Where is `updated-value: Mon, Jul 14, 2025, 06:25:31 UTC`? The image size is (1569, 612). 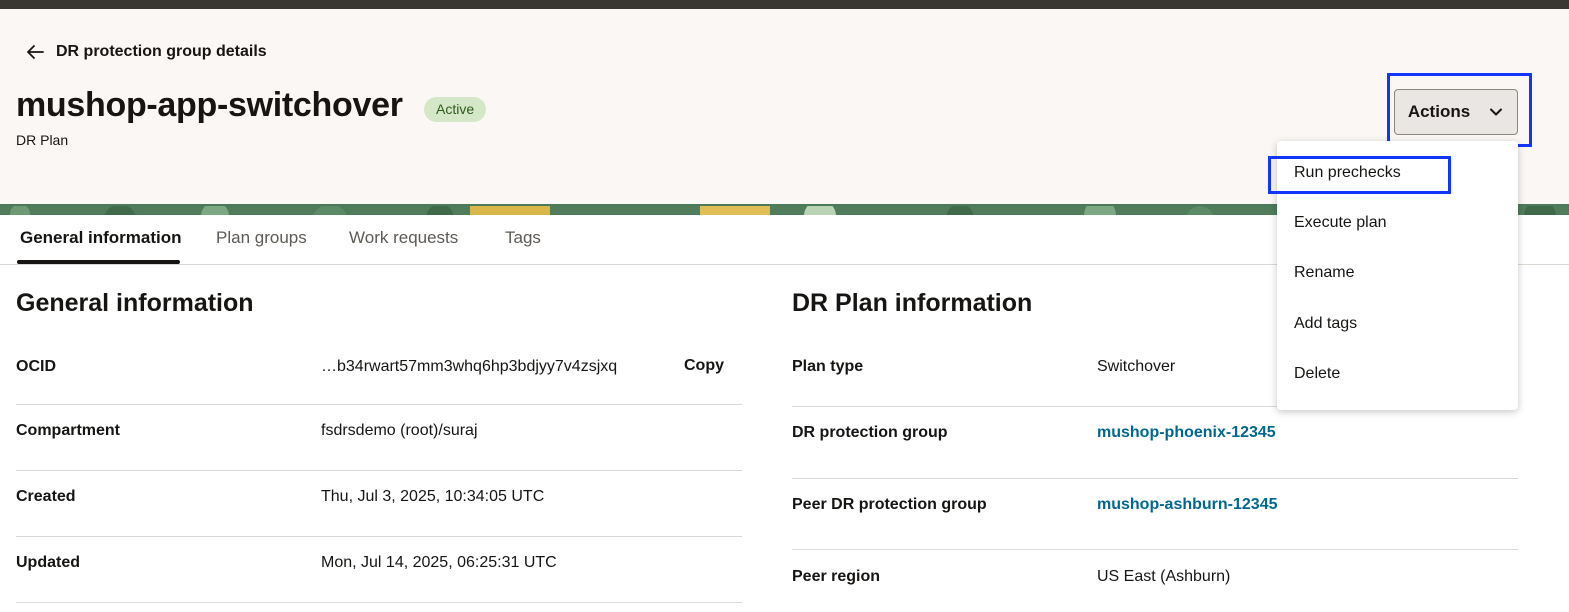
updated-value: Mon, Jul 14, 2025, 06:25:31 UTC is located at coordinates (439, 562).